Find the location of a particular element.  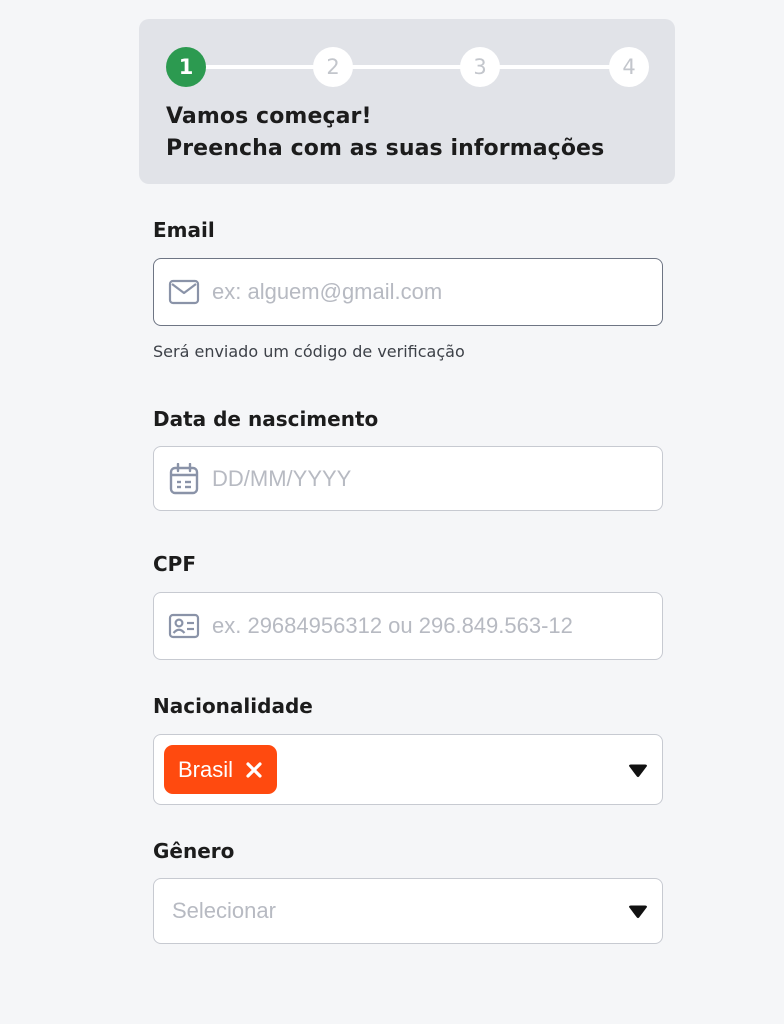

nationality-chip: Brasil is located at coordinates (221, 769).